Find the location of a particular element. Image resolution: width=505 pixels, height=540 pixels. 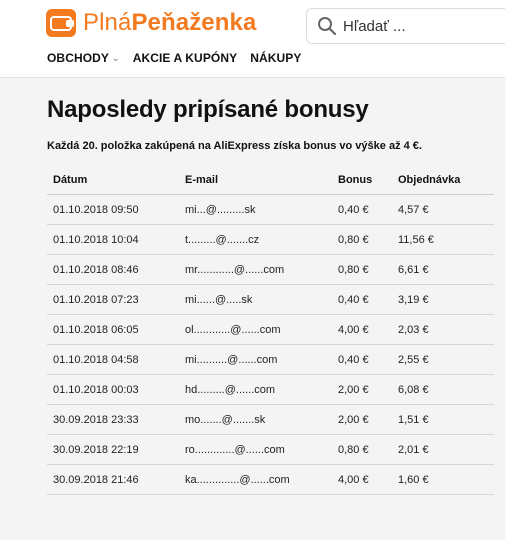

table-header-row: Dátum E-mail Bonus Objednávka is located at coordinates (270, 180).